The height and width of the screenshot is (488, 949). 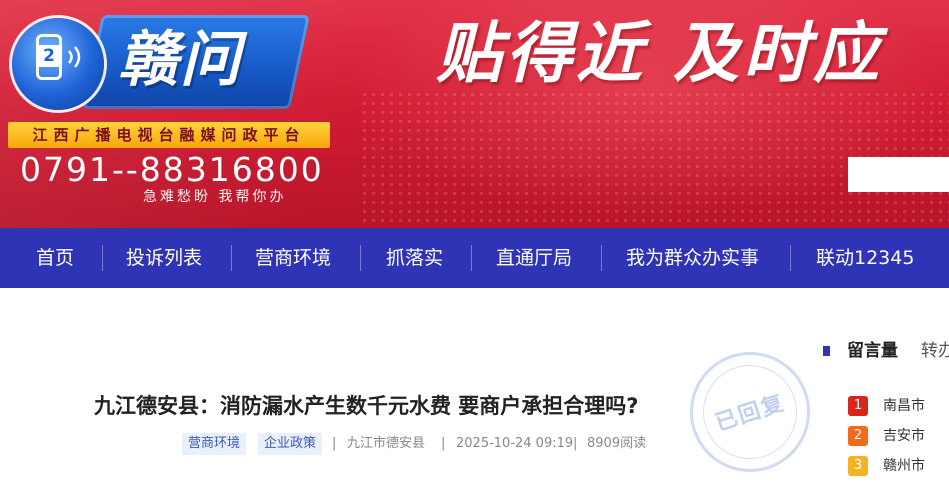 I want to click on nav-item-implementation: 抓落实, so click(x=414, y=258).